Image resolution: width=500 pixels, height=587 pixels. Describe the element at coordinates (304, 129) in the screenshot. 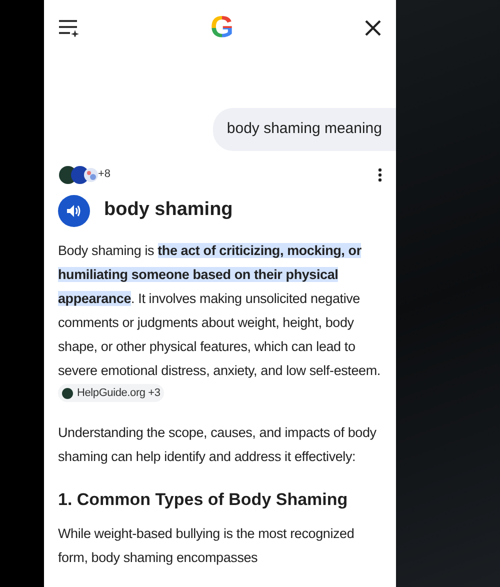

I see `query-bubble: body shaming meaning` at that location.